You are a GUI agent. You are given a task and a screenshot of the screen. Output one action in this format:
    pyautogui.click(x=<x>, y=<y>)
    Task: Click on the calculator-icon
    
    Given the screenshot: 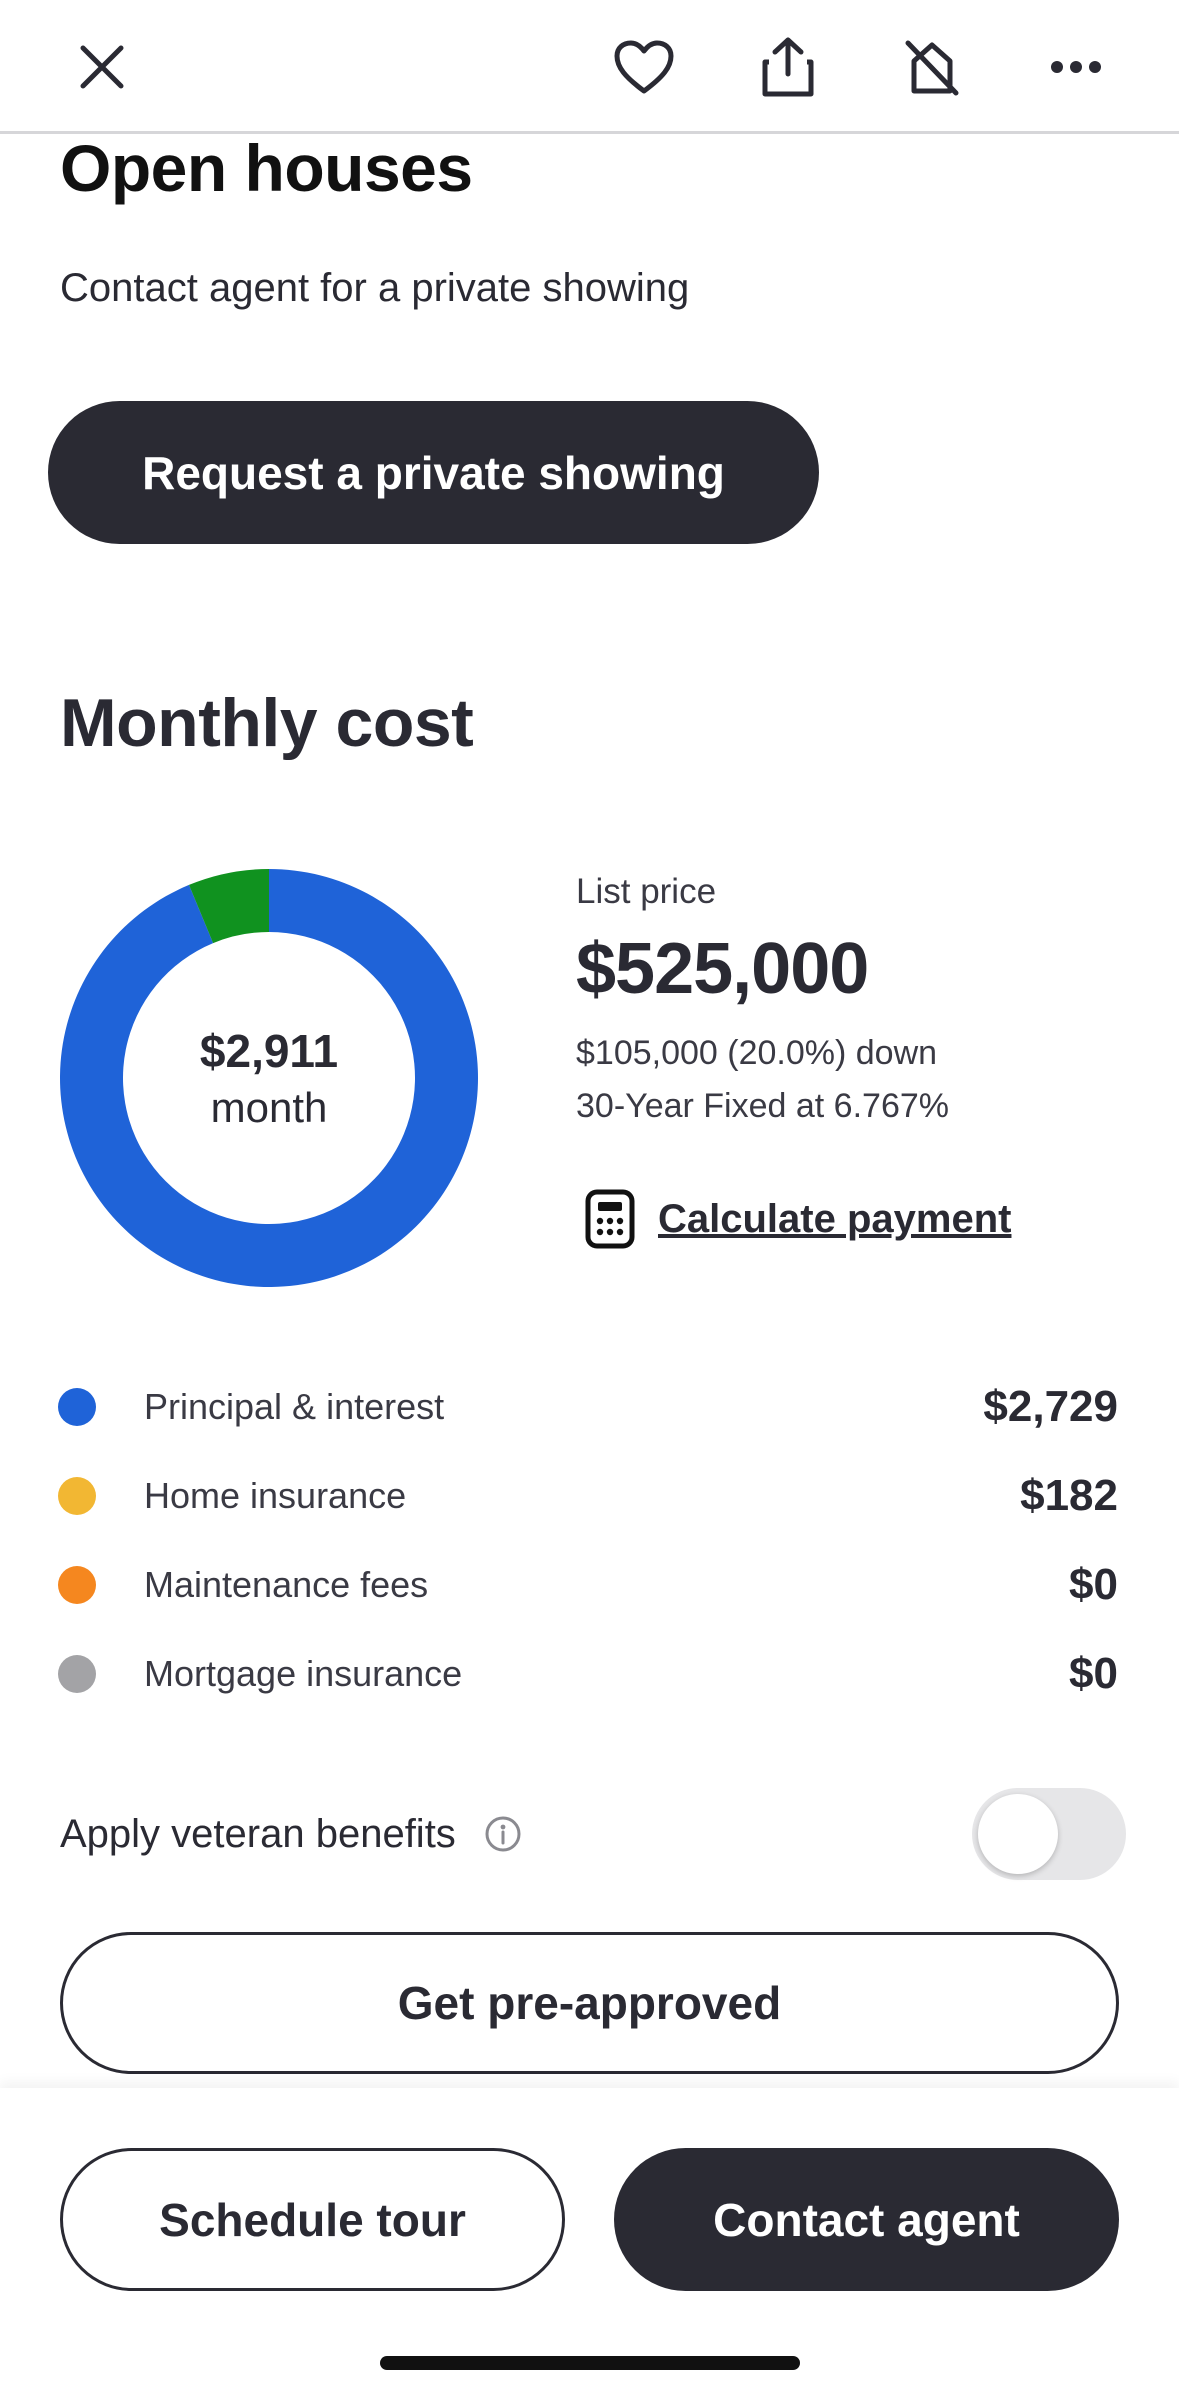 What is the action you would take?
    pyautogui.click(x=610, y=1219)
    